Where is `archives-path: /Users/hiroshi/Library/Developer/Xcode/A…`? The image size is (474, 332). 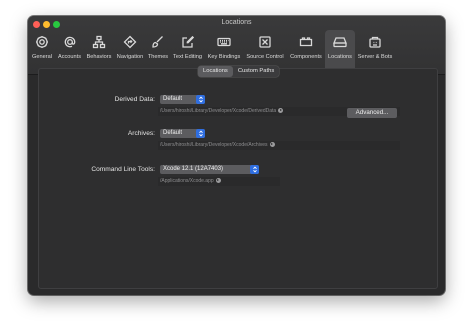
archives-path: /Users/hiroshi/Library/Developer/Xcode/A… is located at coordinates (279, 145).